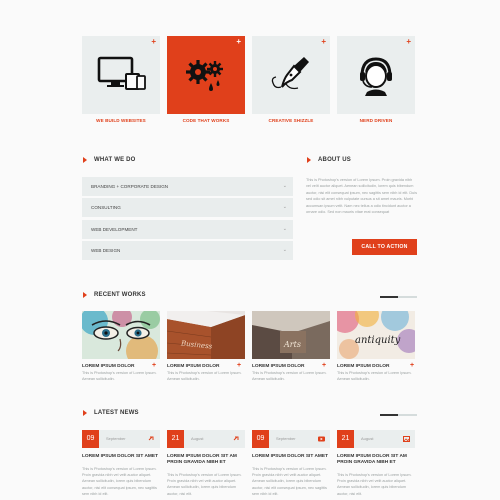 Image resolution: width=500 pixels, height=500 pixels. Describe the element at coordinates (291, 120) in the screenshot. I see `feature-label: CREATIVE SHIZZLE` at that location.